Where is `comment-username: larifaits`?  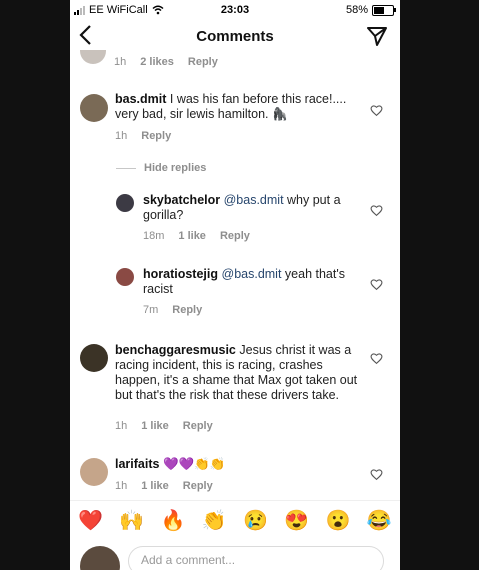 comment-username: larifaits is located at coordinates (137, 464).